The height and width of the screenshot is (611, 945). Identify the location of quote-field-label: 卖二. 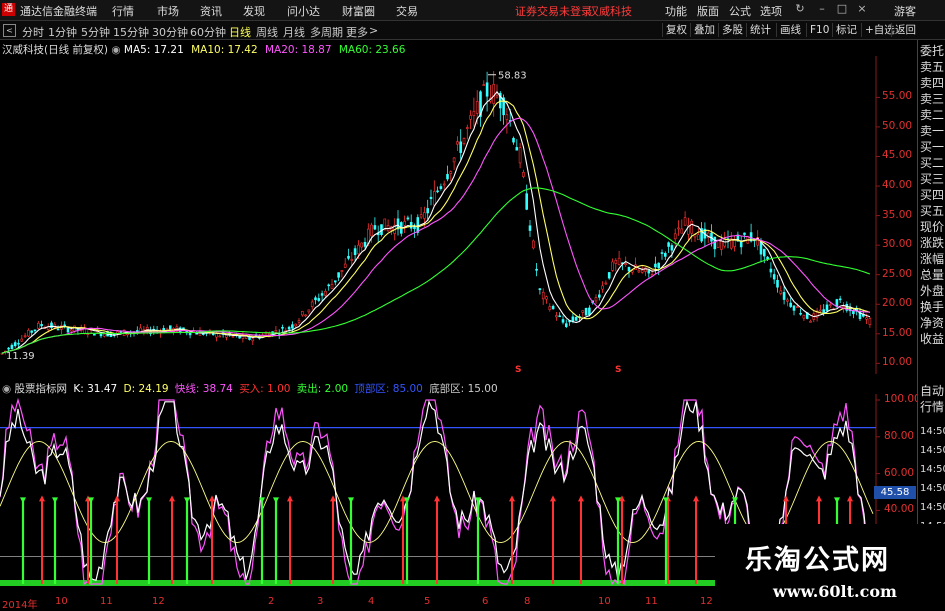
(932, 115).